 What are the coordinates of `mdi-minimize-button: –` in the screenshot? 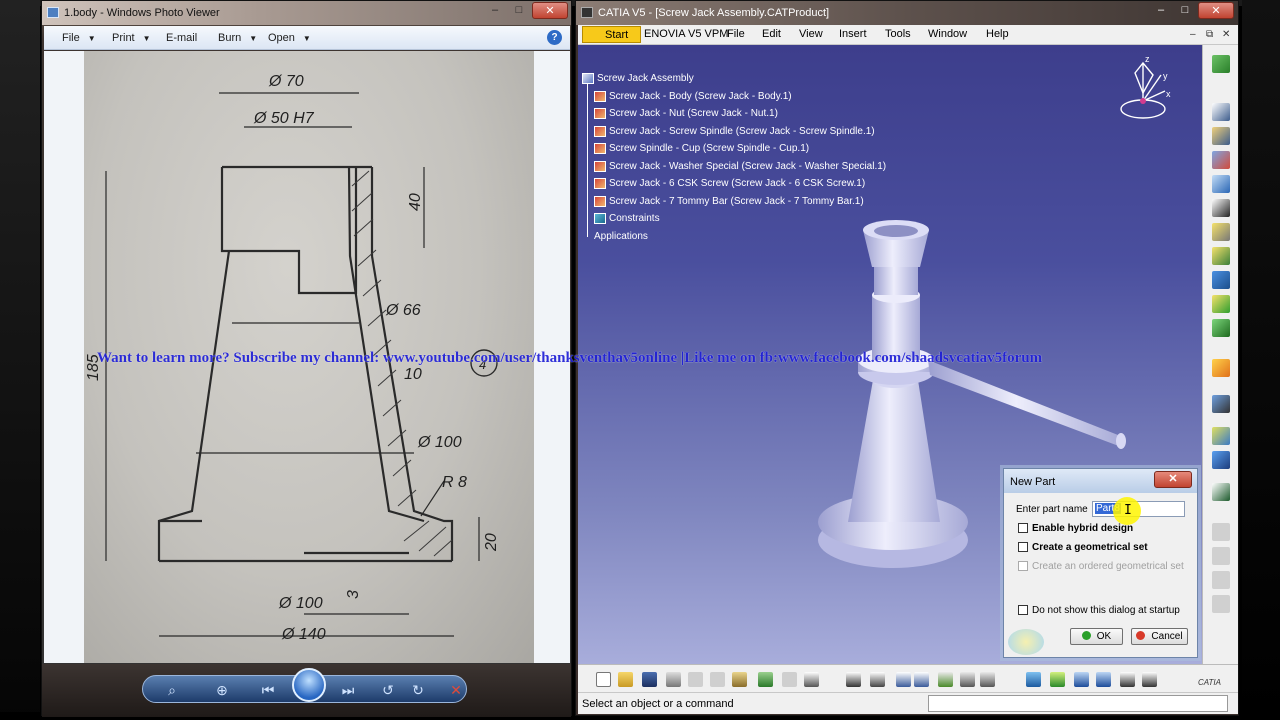 It's located at (1193, 34).